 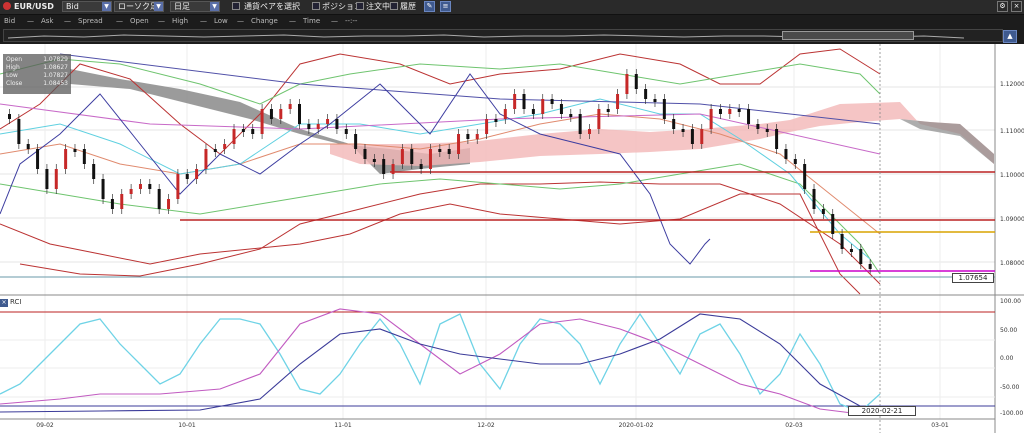 I want to click on rci-tick-label: 0.00, so click(x=1007, y=358).